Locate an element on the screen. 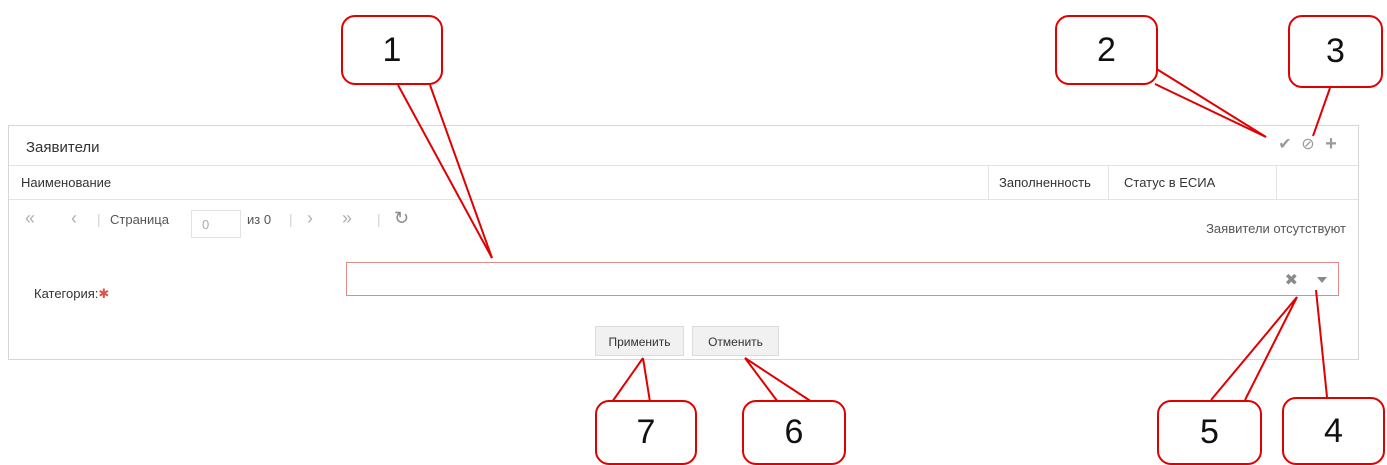 The height and width of the screenshot is (465, 1387). header-actions: ✔ ⊘ + is located at coordinates (1308, 144).